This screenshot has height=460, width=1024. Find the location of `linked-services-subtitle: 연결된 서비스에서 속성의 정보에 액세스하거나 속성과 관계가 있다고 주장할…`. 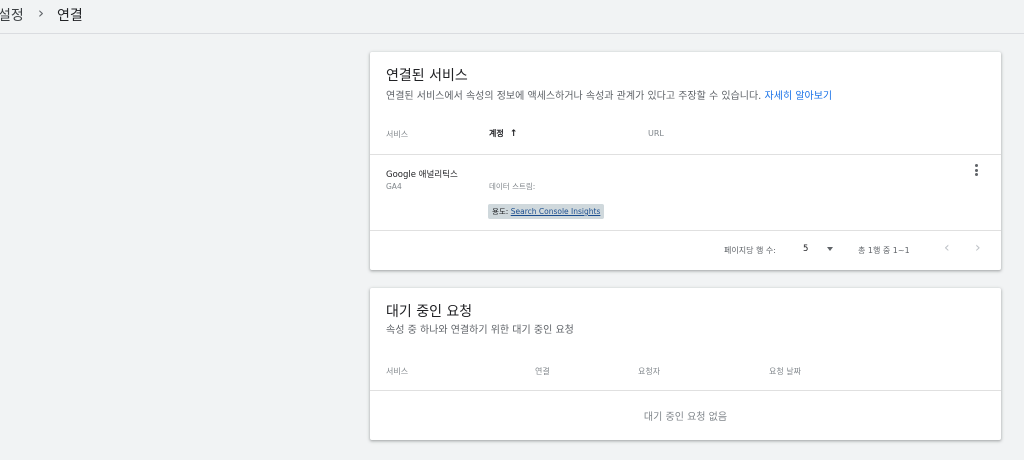

linked-services-subtitle: 연결된 서비스에서 속성의 정보에 액세스하거나 속성과 관계가 있다고 주장할… is located at coordinates (575, 96).